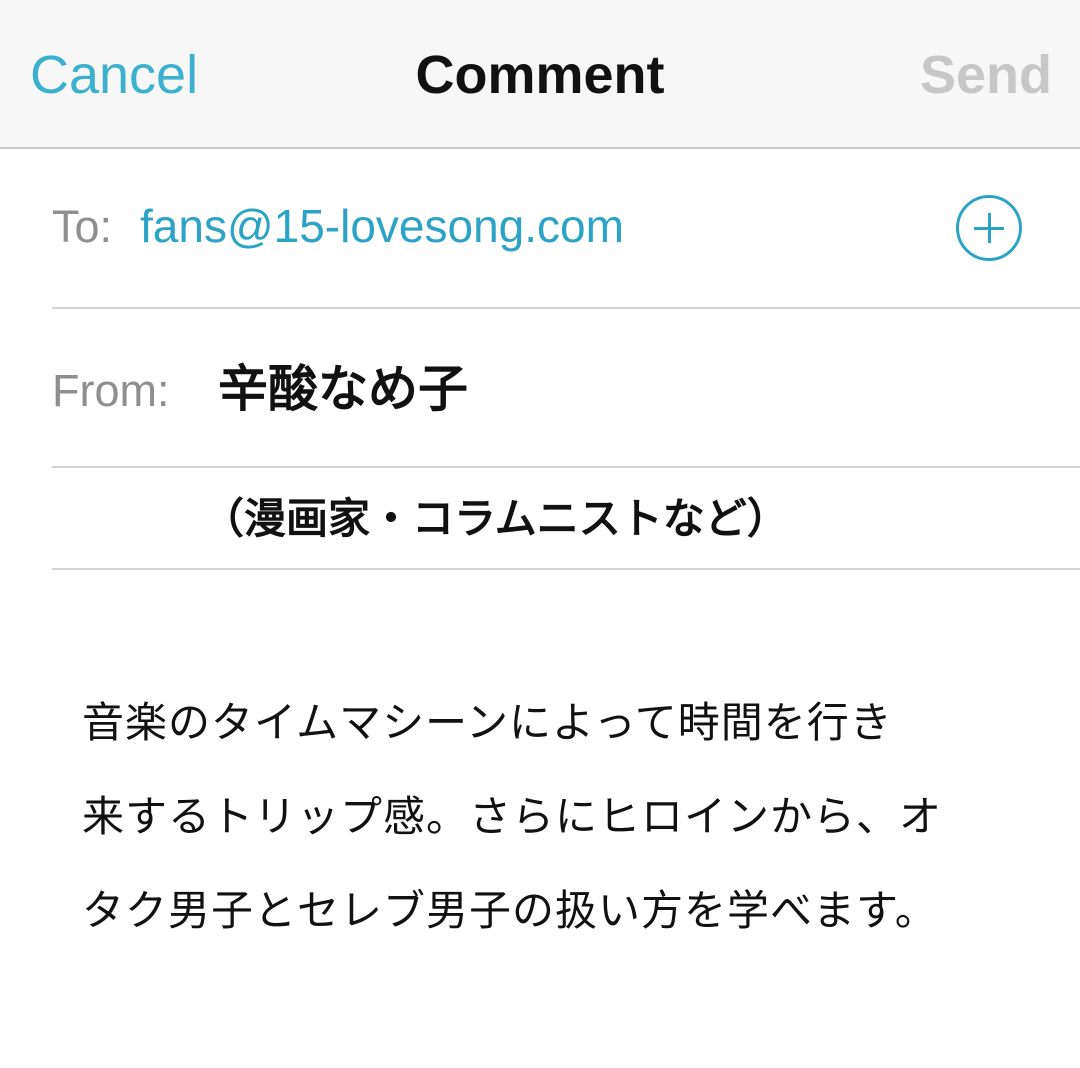  I want to click on navigation-bar: Cancel Comment Send, so click(540, 74).